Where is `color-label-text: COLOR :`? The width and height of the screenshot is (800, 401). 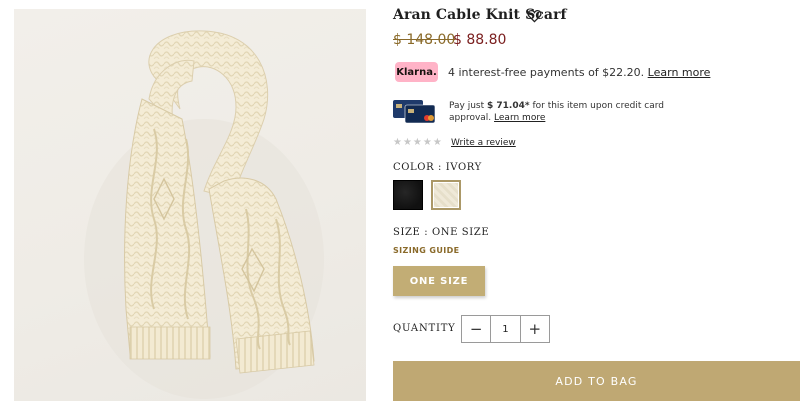
color-label-text: COLOR : is located at coordinates (417, 167).